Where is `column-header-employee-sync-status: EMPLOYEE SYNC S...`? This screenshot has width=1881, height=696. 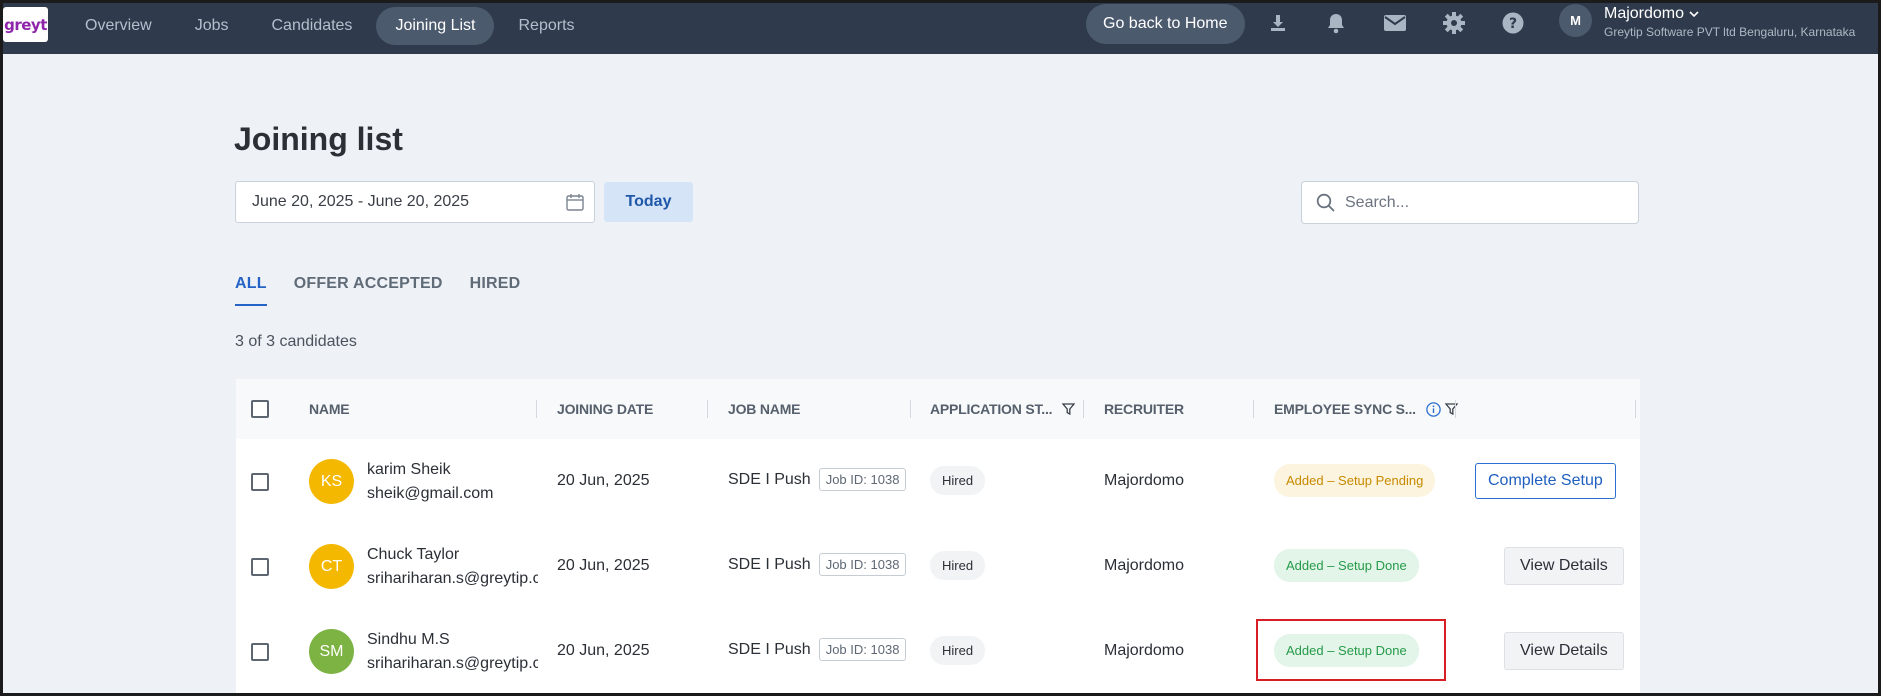 column-header-employee-sync-status: EMPLOYEE SYNC S... is located at coordinates (1366, 409).